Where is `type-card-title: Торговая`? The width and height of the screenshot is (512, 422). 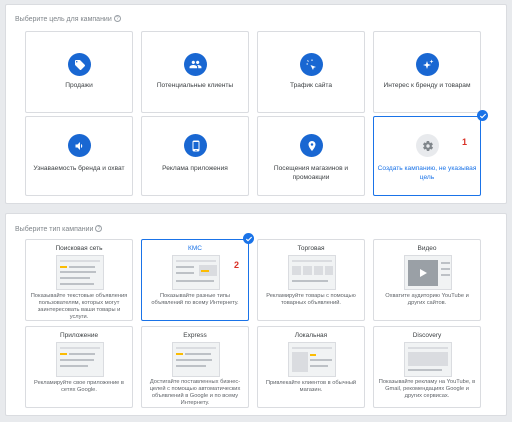 type-card-title: Торговая is located at coordinates (311, 248).